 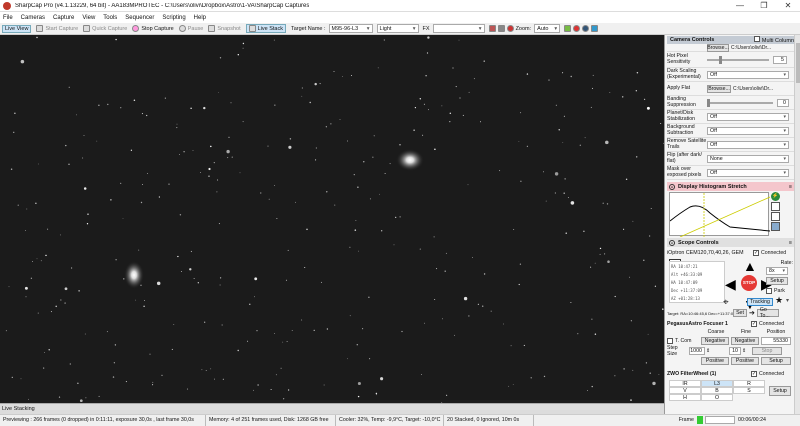 What do you see at coordinates (685, 397) in the screenshot?
I see `filter-h: H` at bounding box center [685, 397].